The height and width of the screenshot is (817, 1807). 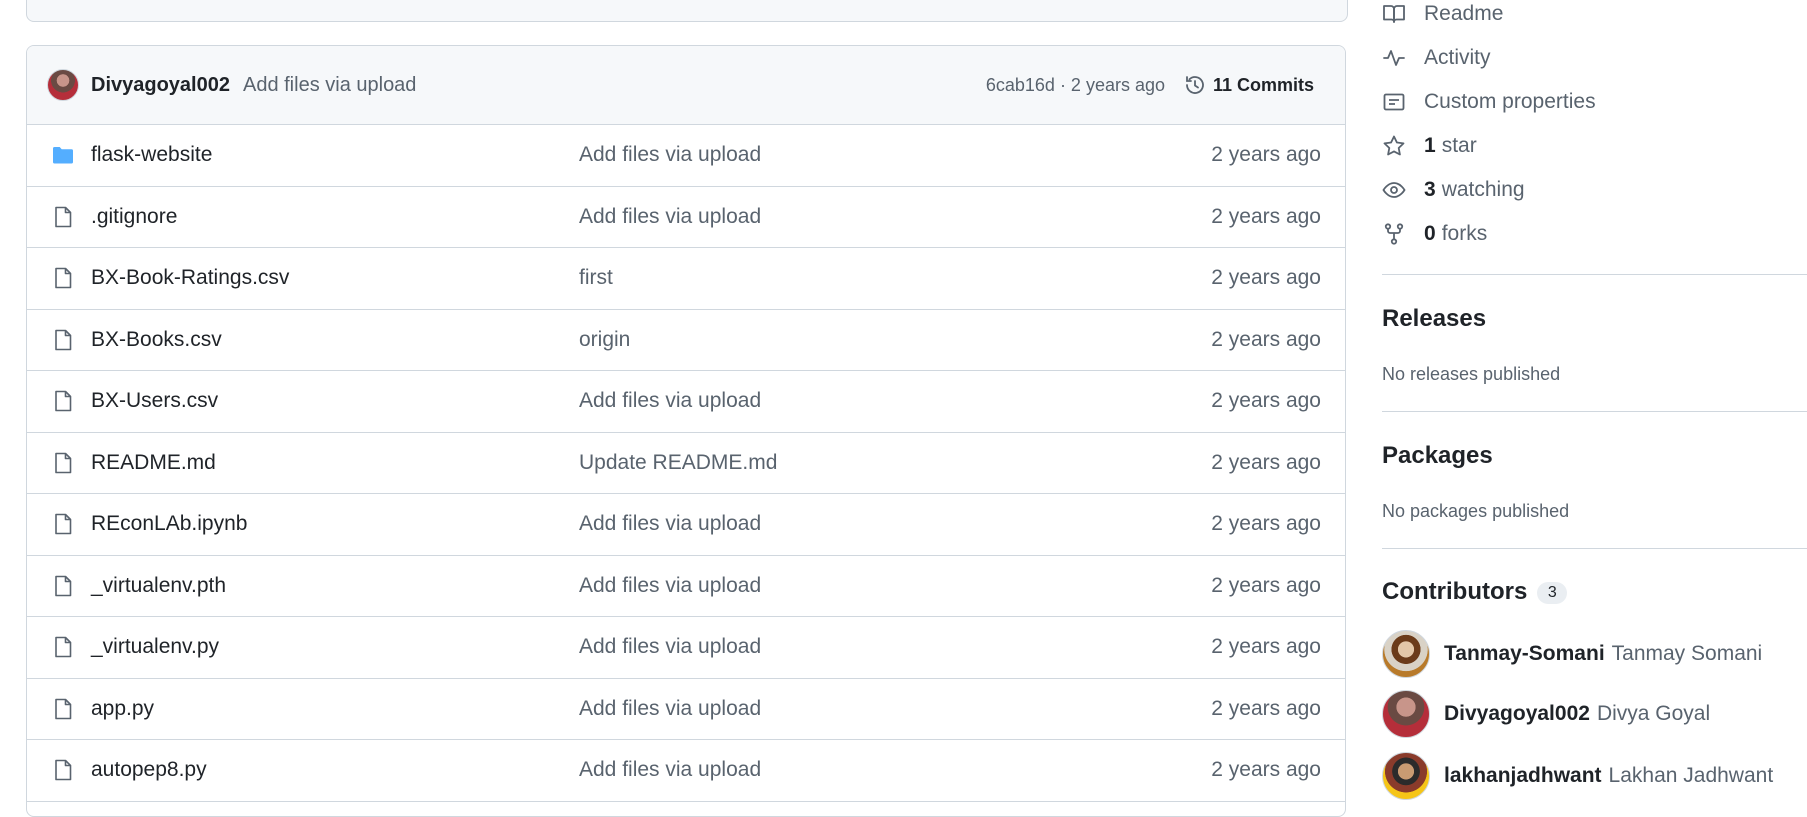 I want to click on activity-link: Activity, so click(x=1436, y=58).